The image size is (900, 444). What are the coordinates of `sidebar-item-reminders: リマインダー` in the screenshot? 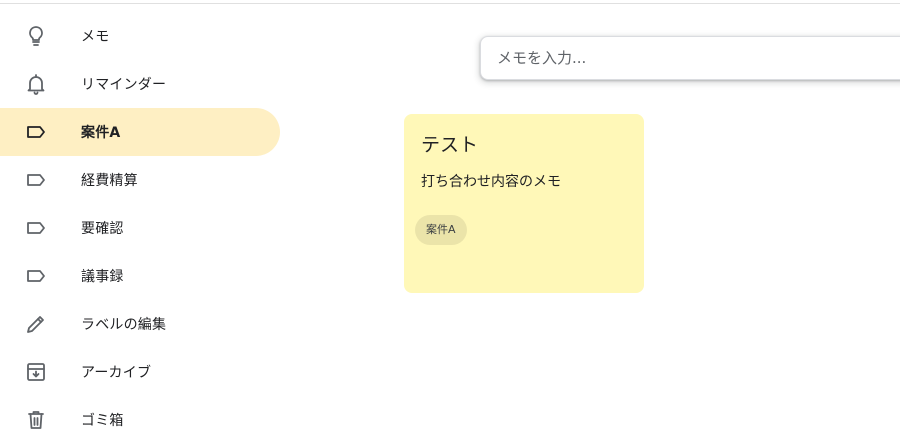 It's located at (140, 84).